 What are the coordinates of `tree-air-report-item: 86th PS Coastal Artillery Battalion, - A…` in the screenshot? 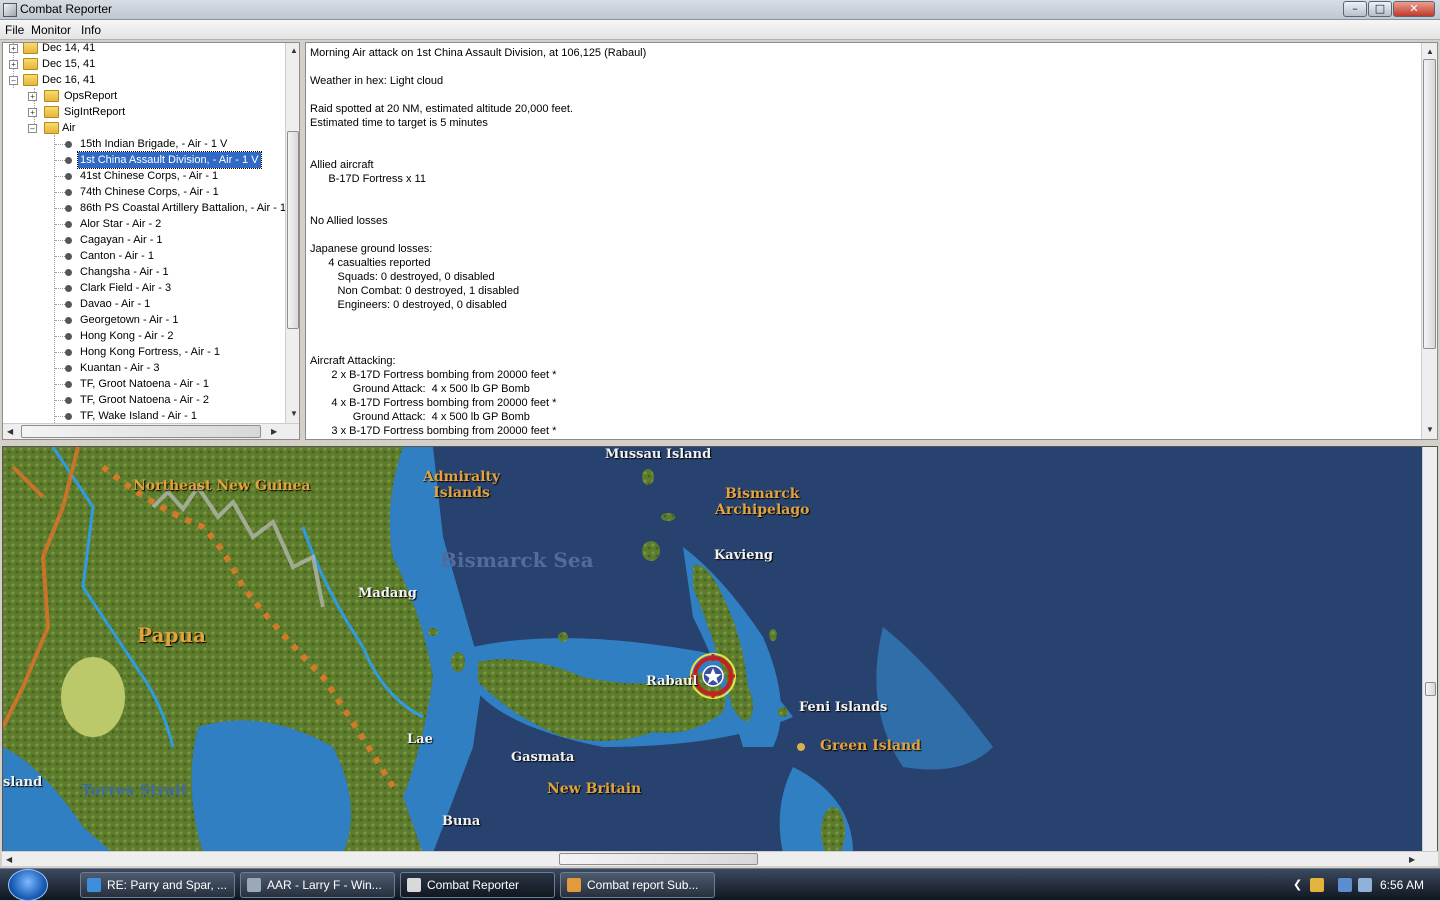 It's located at (145, 208).